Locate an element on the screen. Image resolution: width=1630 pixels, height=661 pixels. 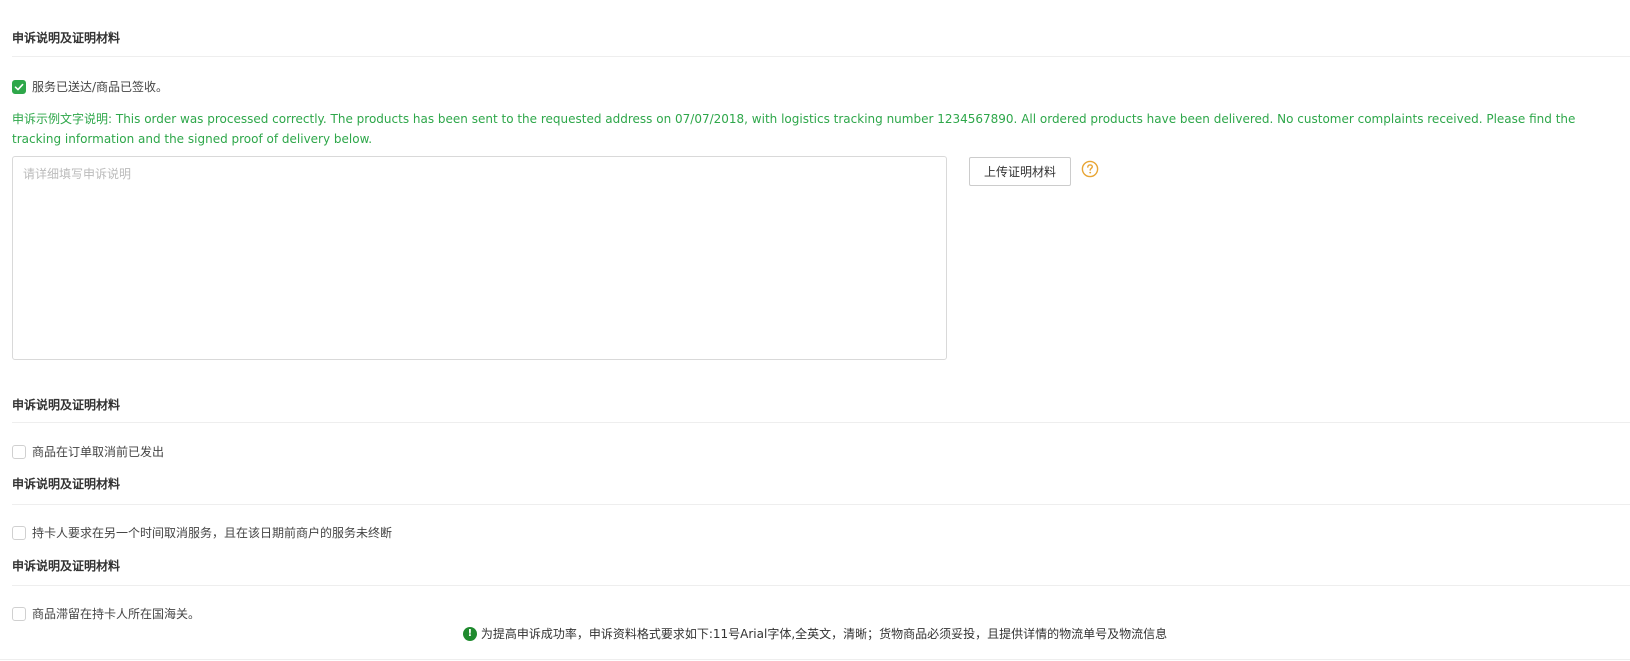
section-title-1: 申诉说明及证明材料 is located at coordinates (66, 38).